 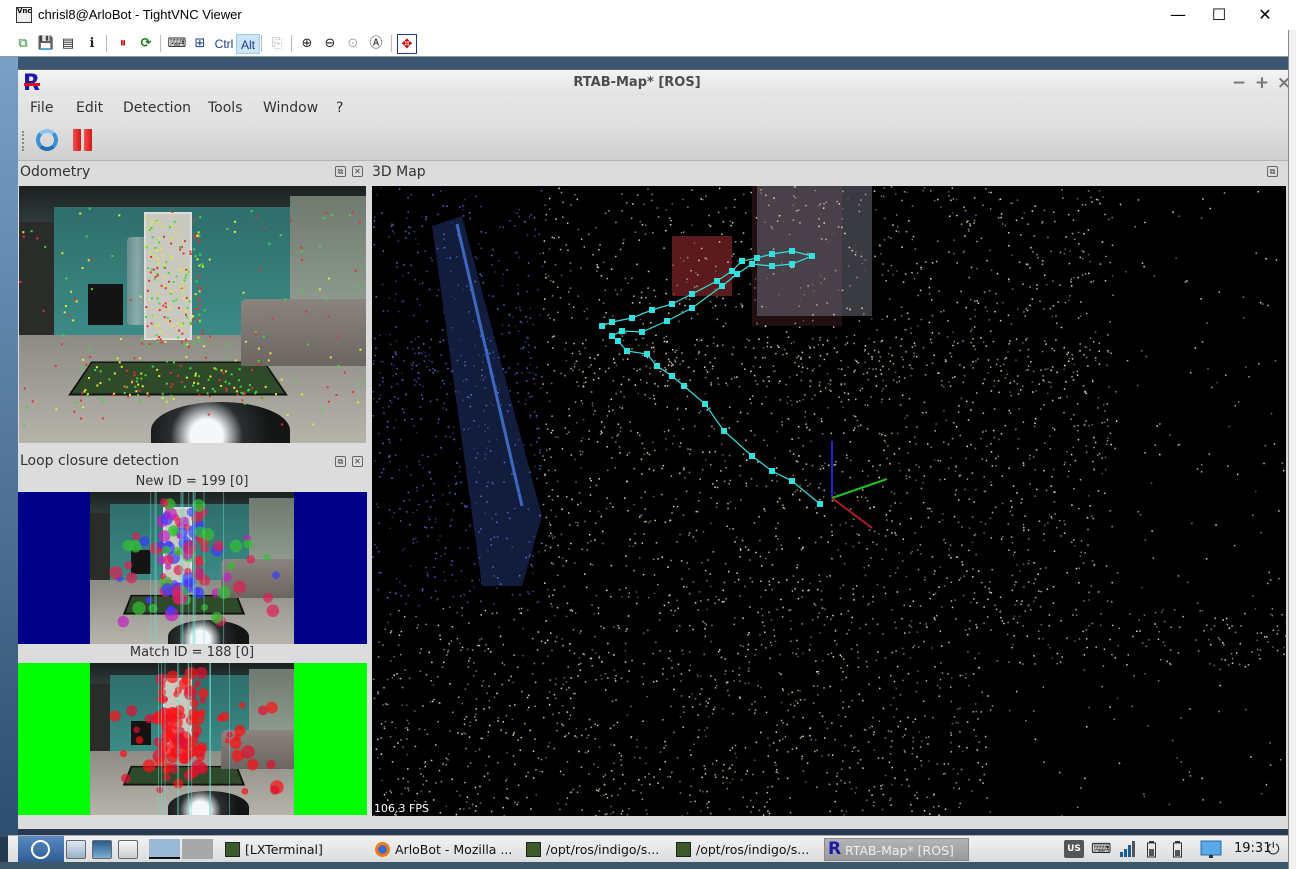 I want to click on app-maximize-button: +, so click(x=1262, y=83).